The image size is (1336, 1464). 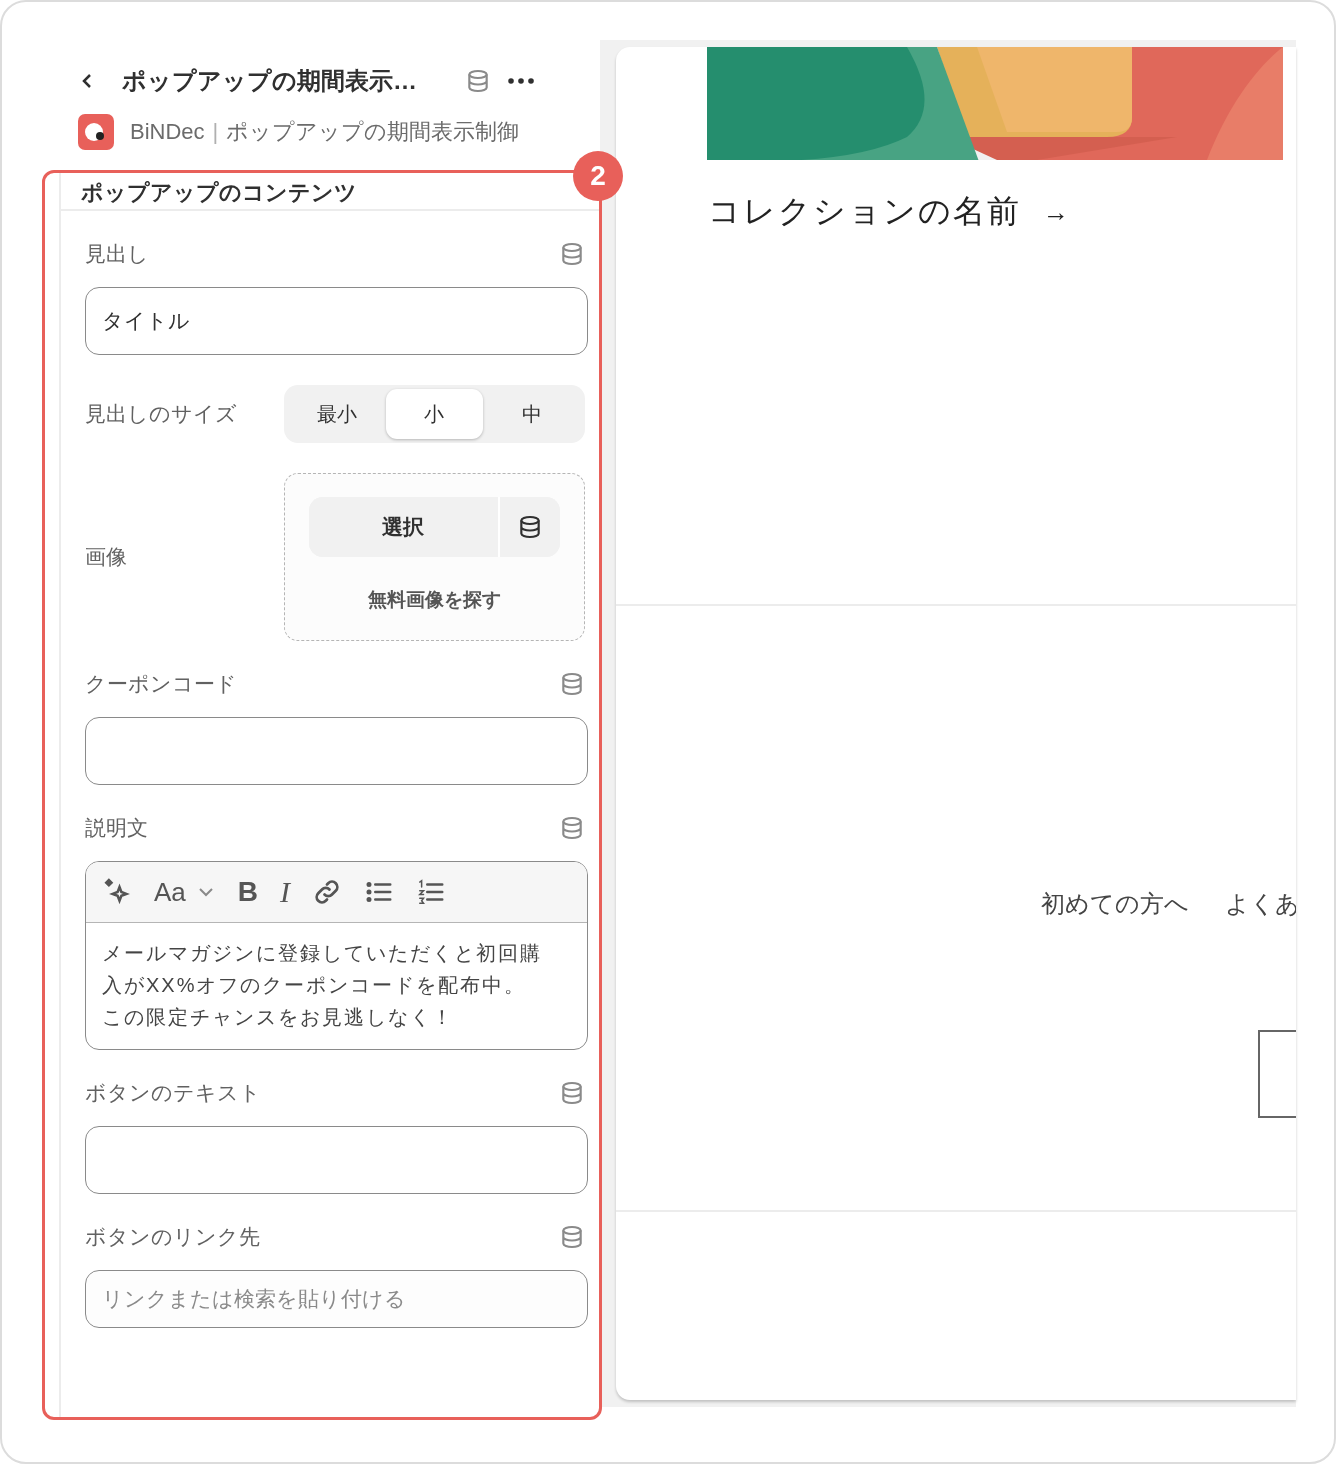 I want to click on field-label: 見出しのサイズ, so click(x=161, y=414).